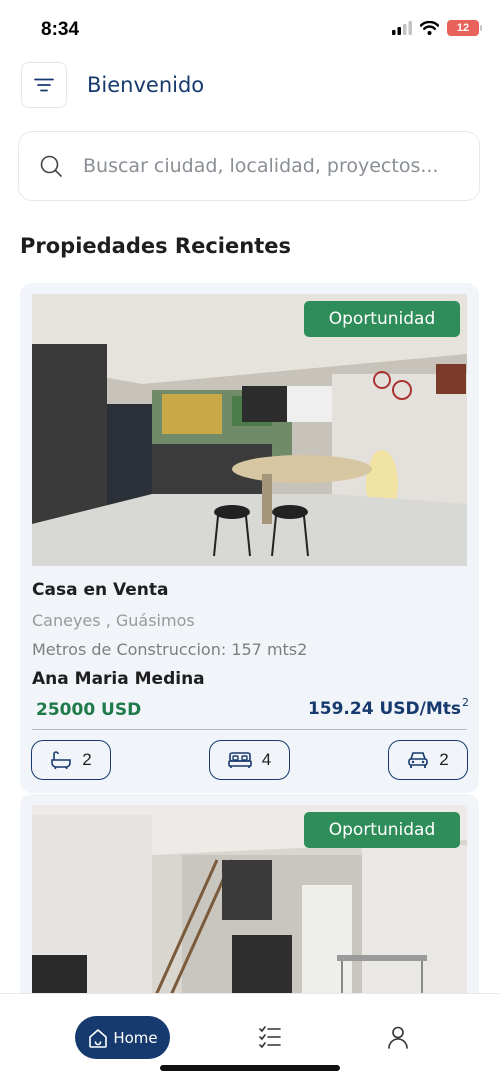 This screenshot has height=1080, width=499. I want to click on nav-home-button: Home, so click(122, 1037).